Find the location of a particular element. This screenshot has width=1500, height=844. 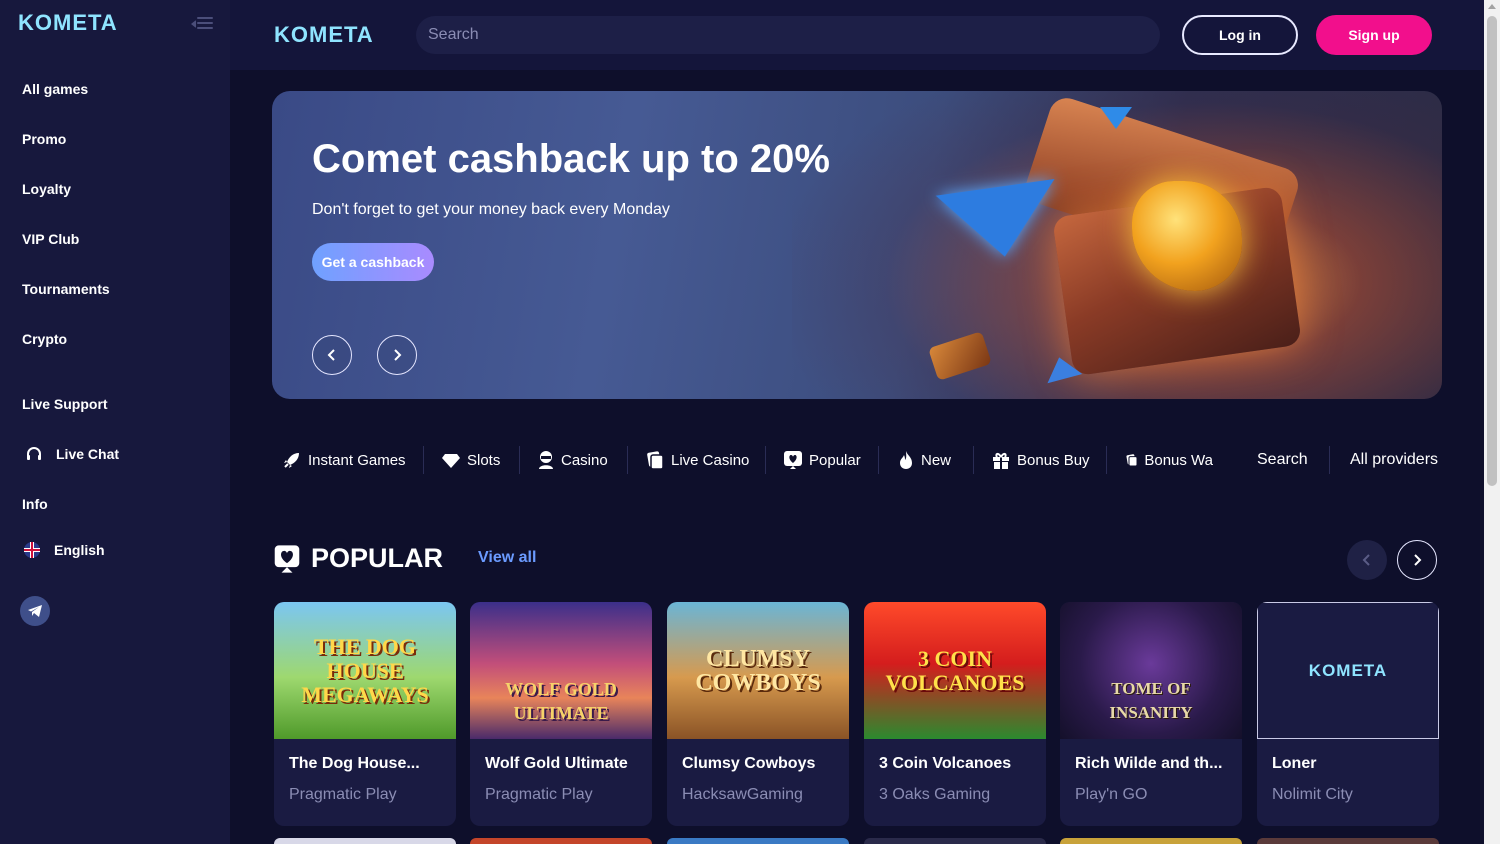

category-search-label: Search is located at coordinates (1282, 459).